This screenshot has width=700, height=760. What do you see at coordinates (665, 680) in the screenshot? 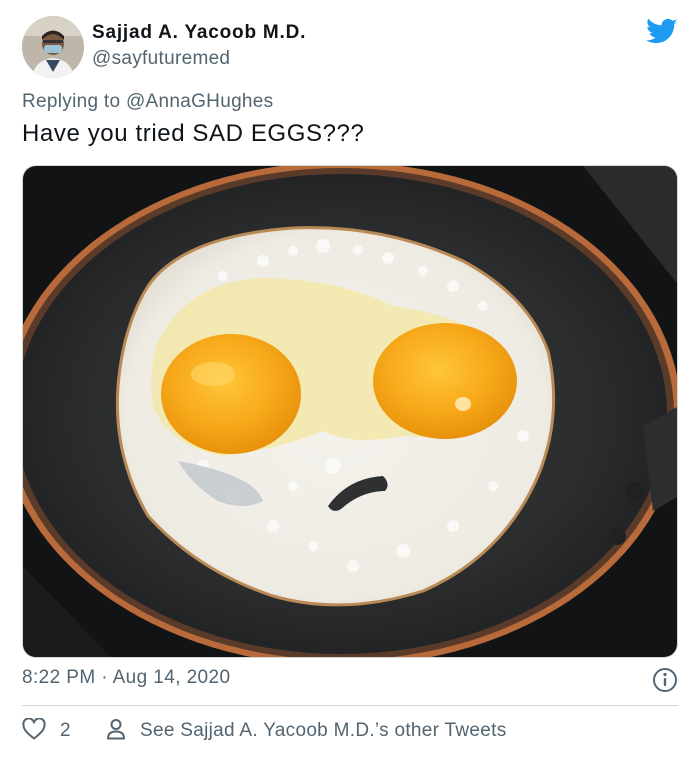
I see `info-icon` at bounding box center [665, 680].